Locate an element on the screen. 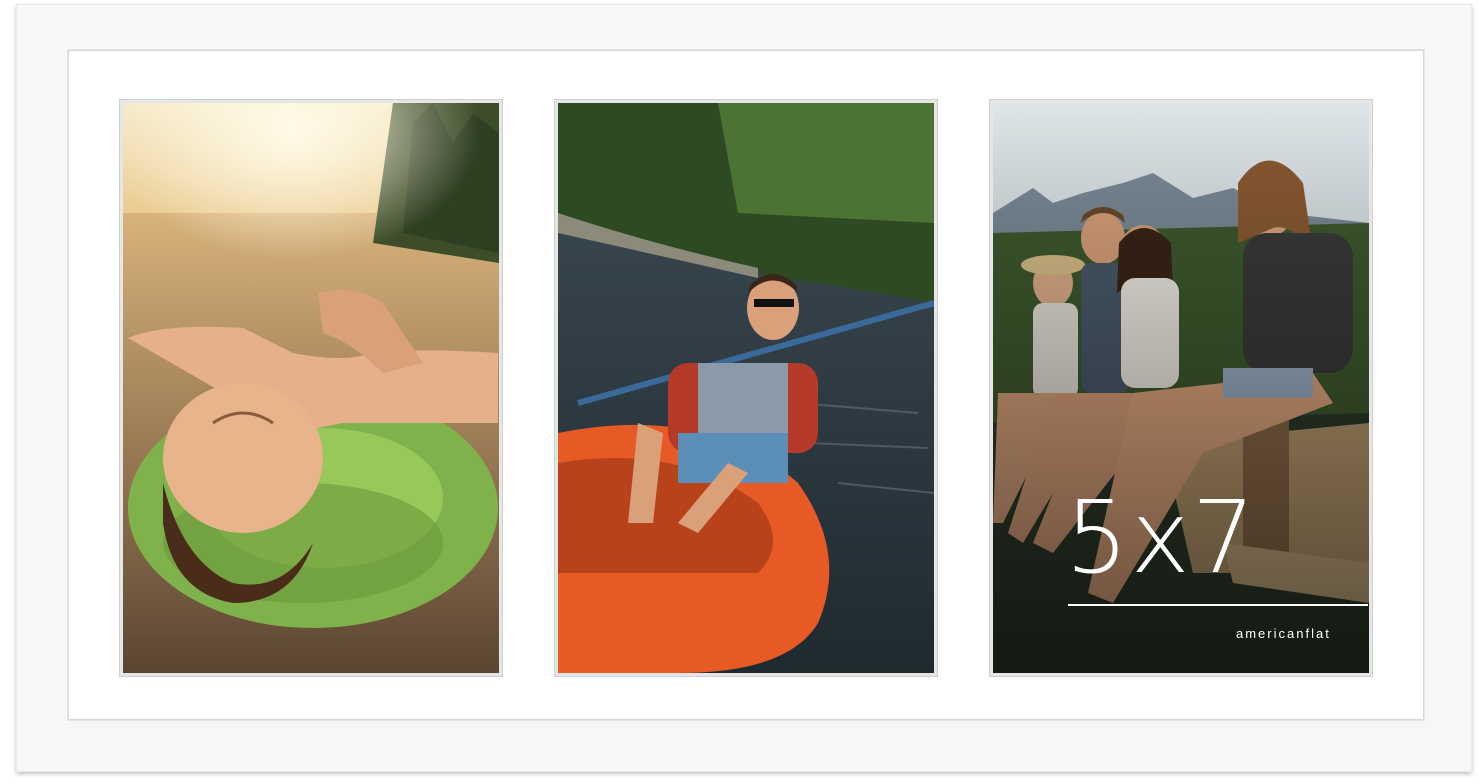 The height and width of the screenshot is (782, 1478). size-label: 5x7 is located at coordinates (1161, 537).